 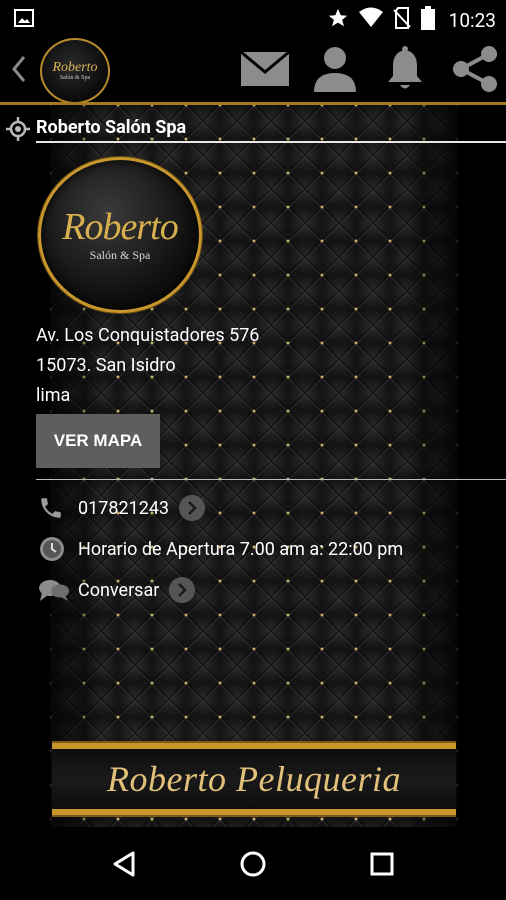 What do you see at coordinates (148, 335) in the screenshot?
I see `address-line-1: Av. Los Conquistadores 576` at bounding box center [148, 335].